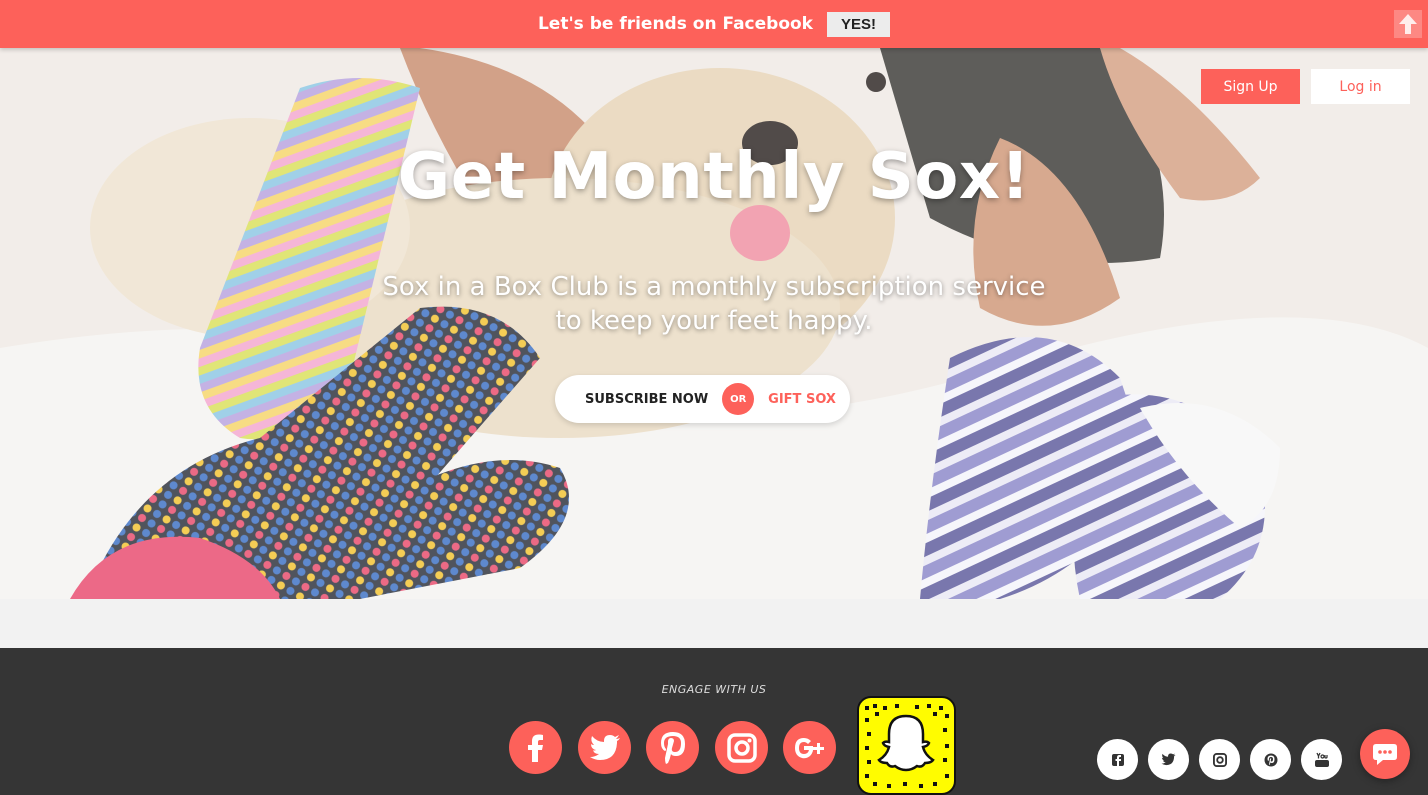  I want to click on signup-button: Sign Up, so click(1250, 86).